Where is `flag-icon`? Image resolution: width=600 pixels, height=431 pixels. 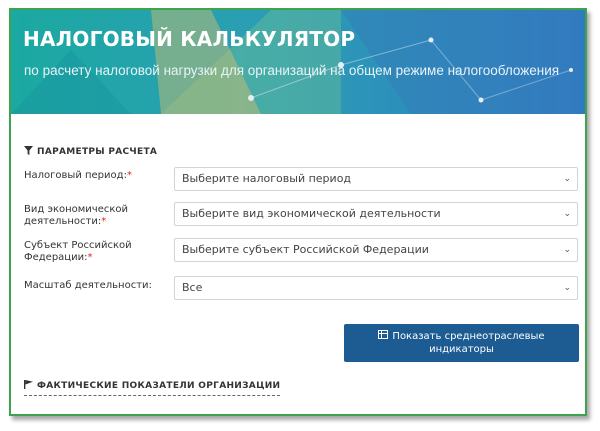 flag-icon is located at coordinates (28, 386).